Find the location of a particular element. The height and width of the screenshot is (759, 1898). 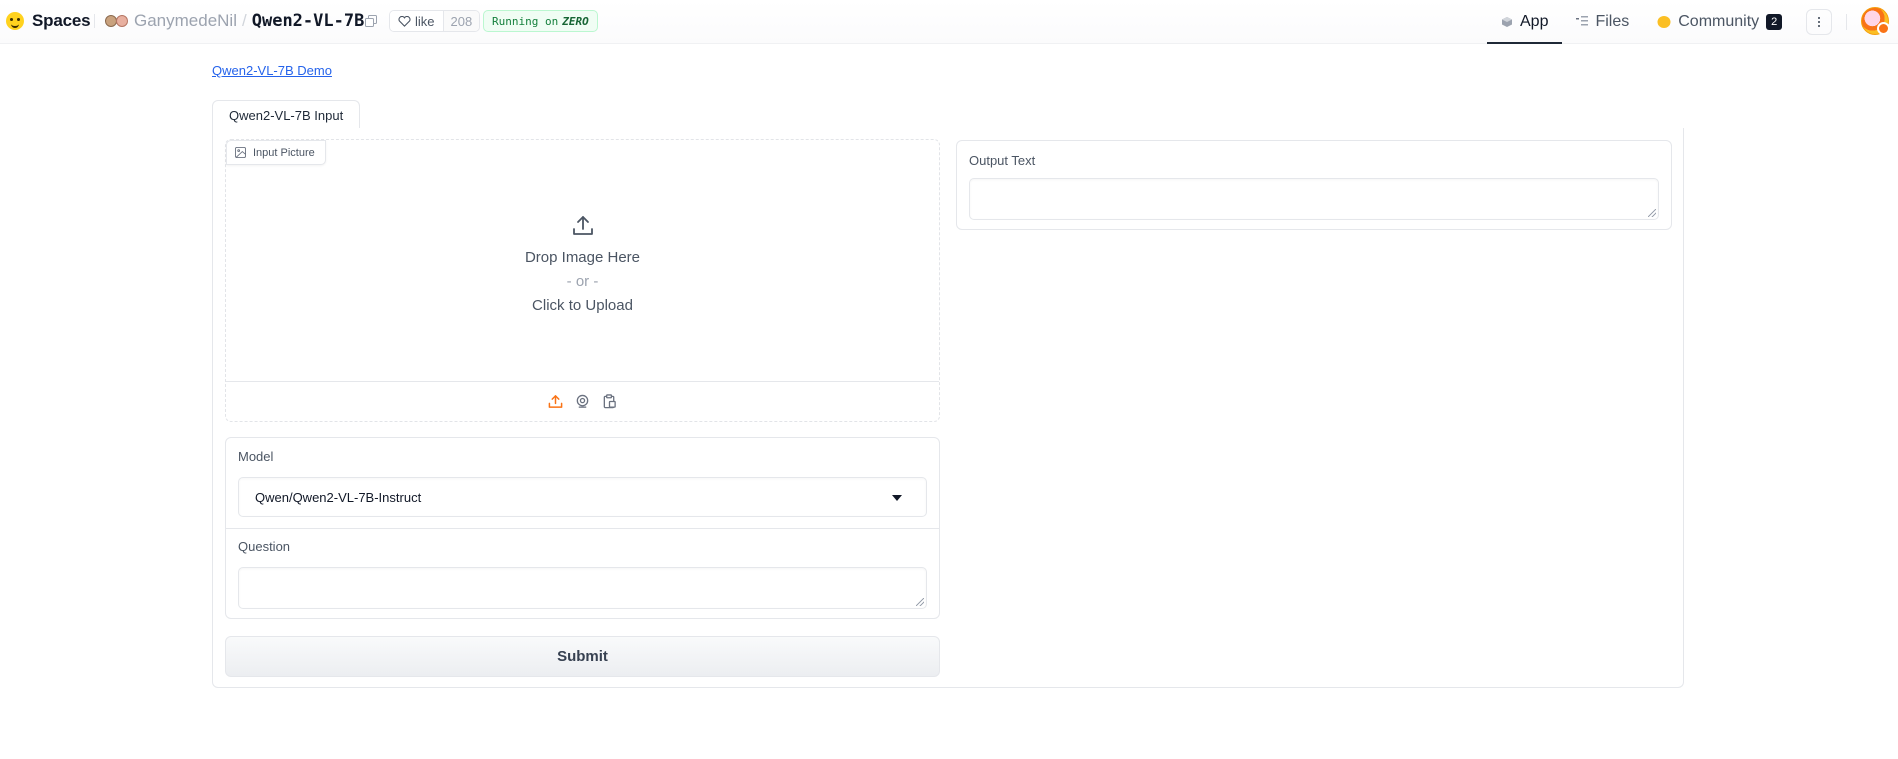

tab-qwen2-vl-input: Qwen2-VL-7B Input is located at coordinates (286, 115).